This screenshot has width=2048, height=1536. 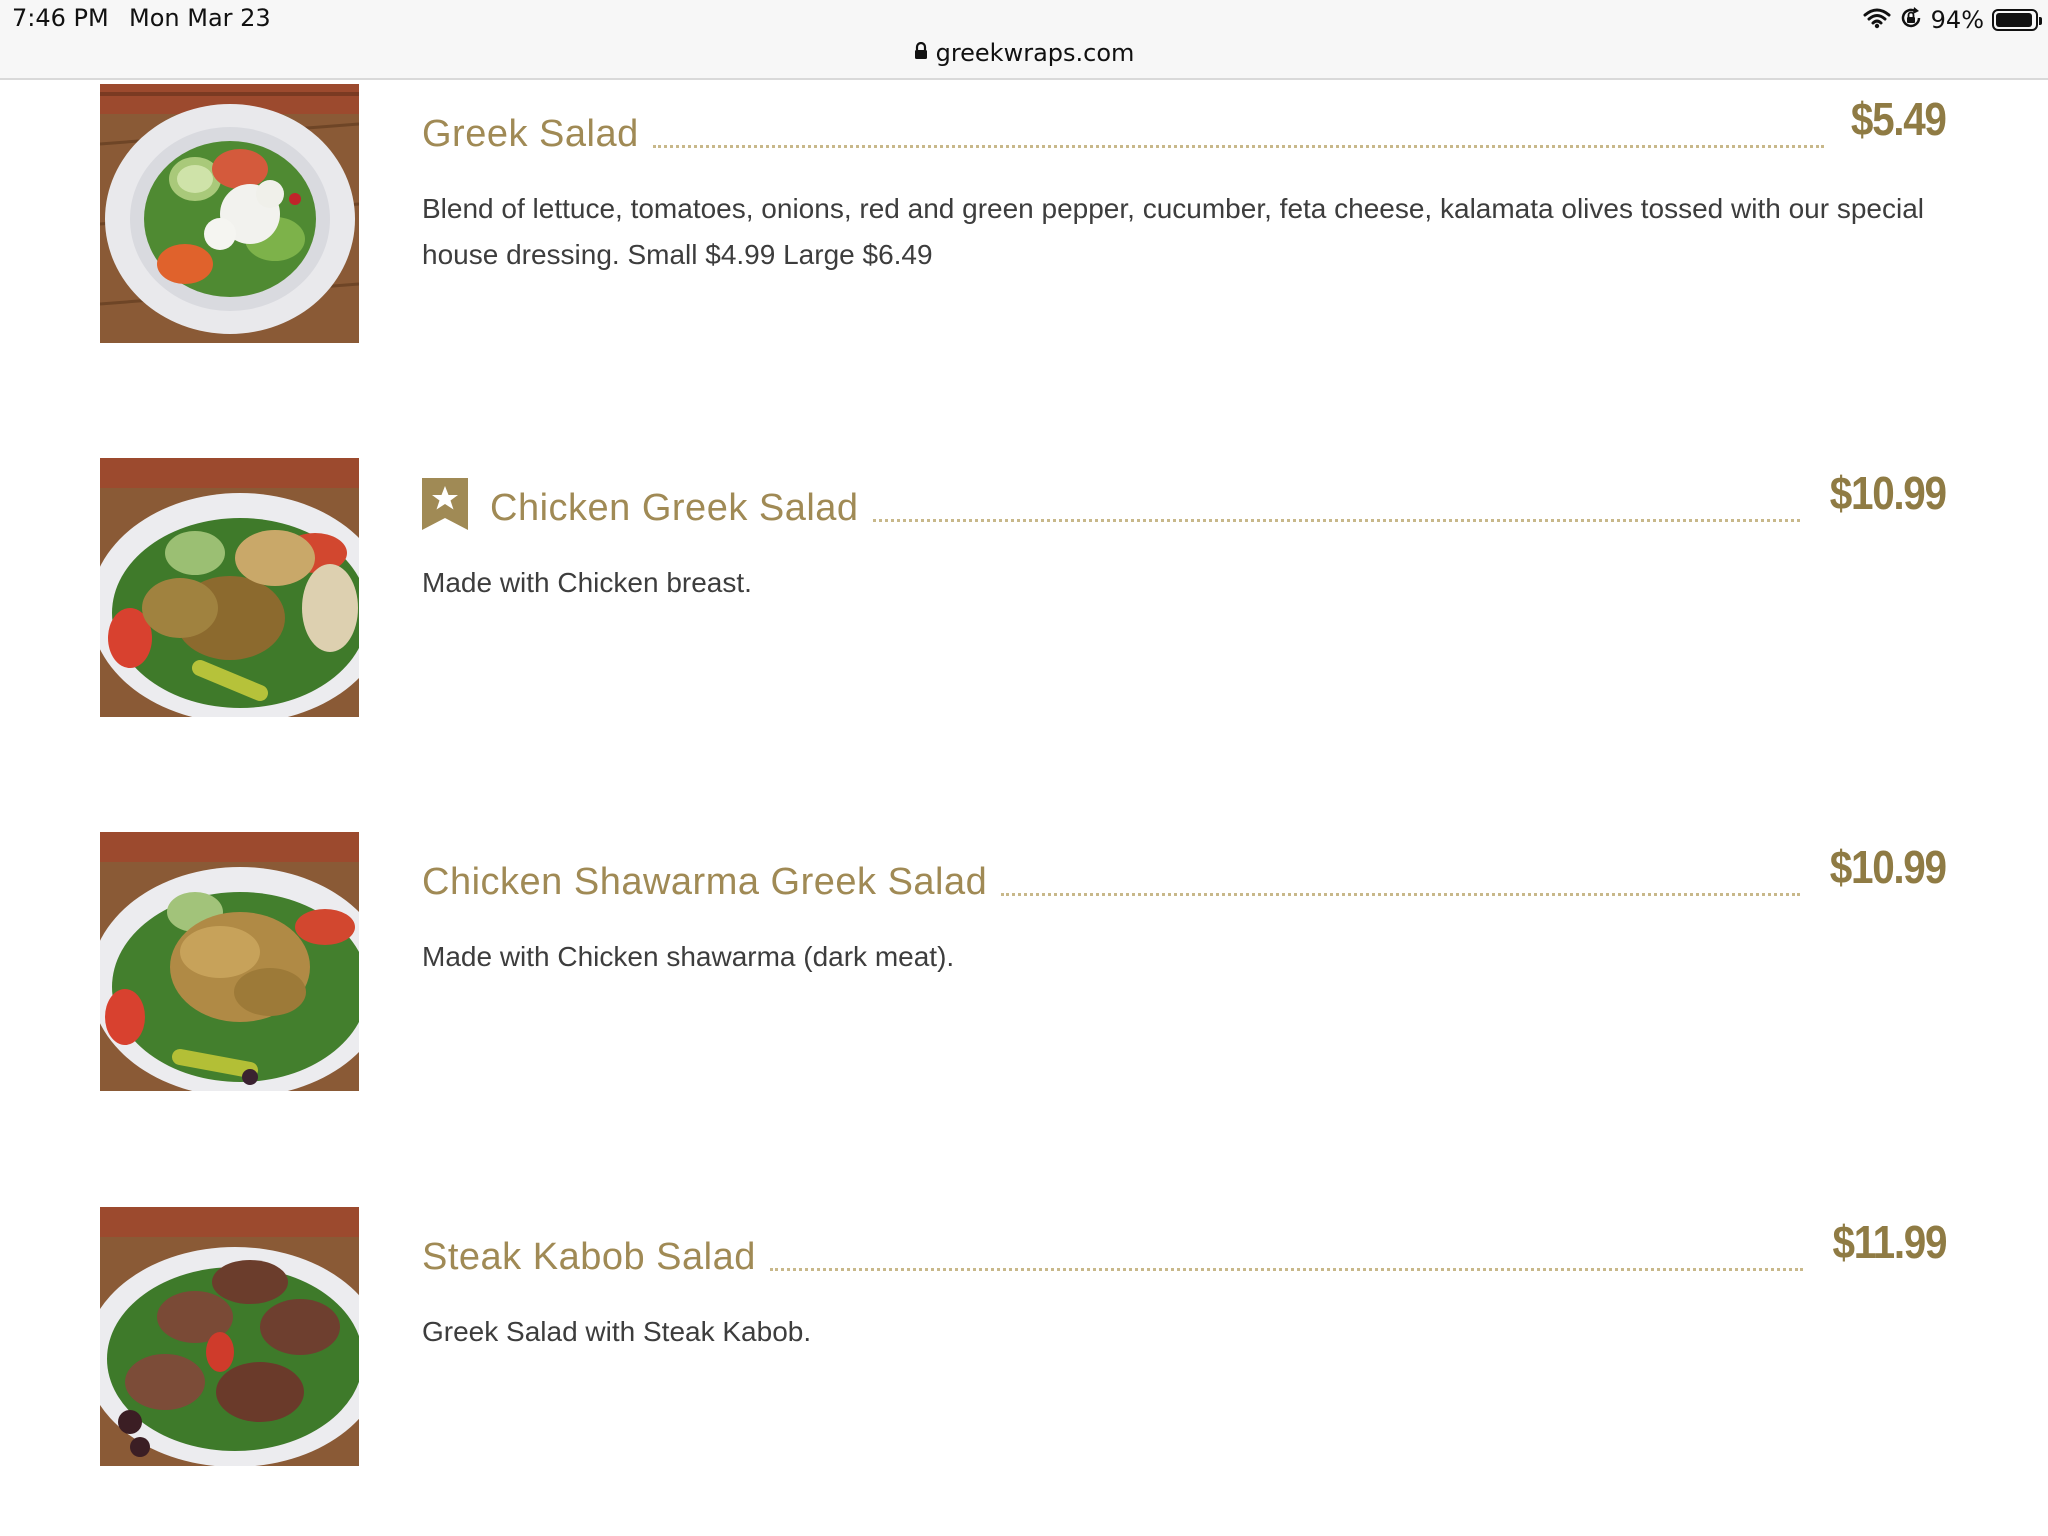 I want to click on item-name: Steak Kabob Salad, so click(x=589, y=1261).